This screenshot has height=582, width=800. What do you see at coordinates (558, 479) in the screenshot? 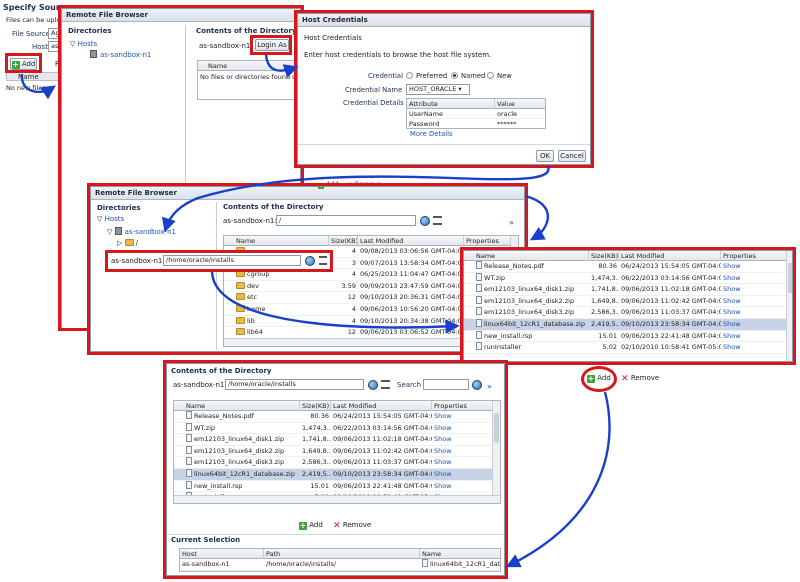
I see `arrow-add-to-final` at bounding box center [558, 479].